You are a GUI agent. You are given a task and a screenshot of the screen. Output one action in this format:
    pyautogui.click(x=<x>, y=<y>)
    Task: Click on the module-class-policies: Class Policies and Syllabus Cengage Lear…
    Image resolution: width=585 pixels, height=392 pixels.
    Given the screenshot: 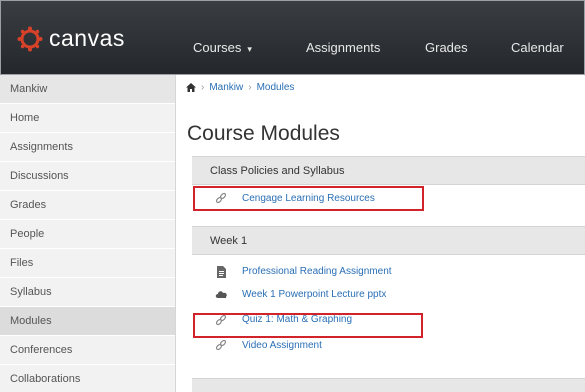 What is the action you would take?
    pyautogui.click(x=388, y=183)
    